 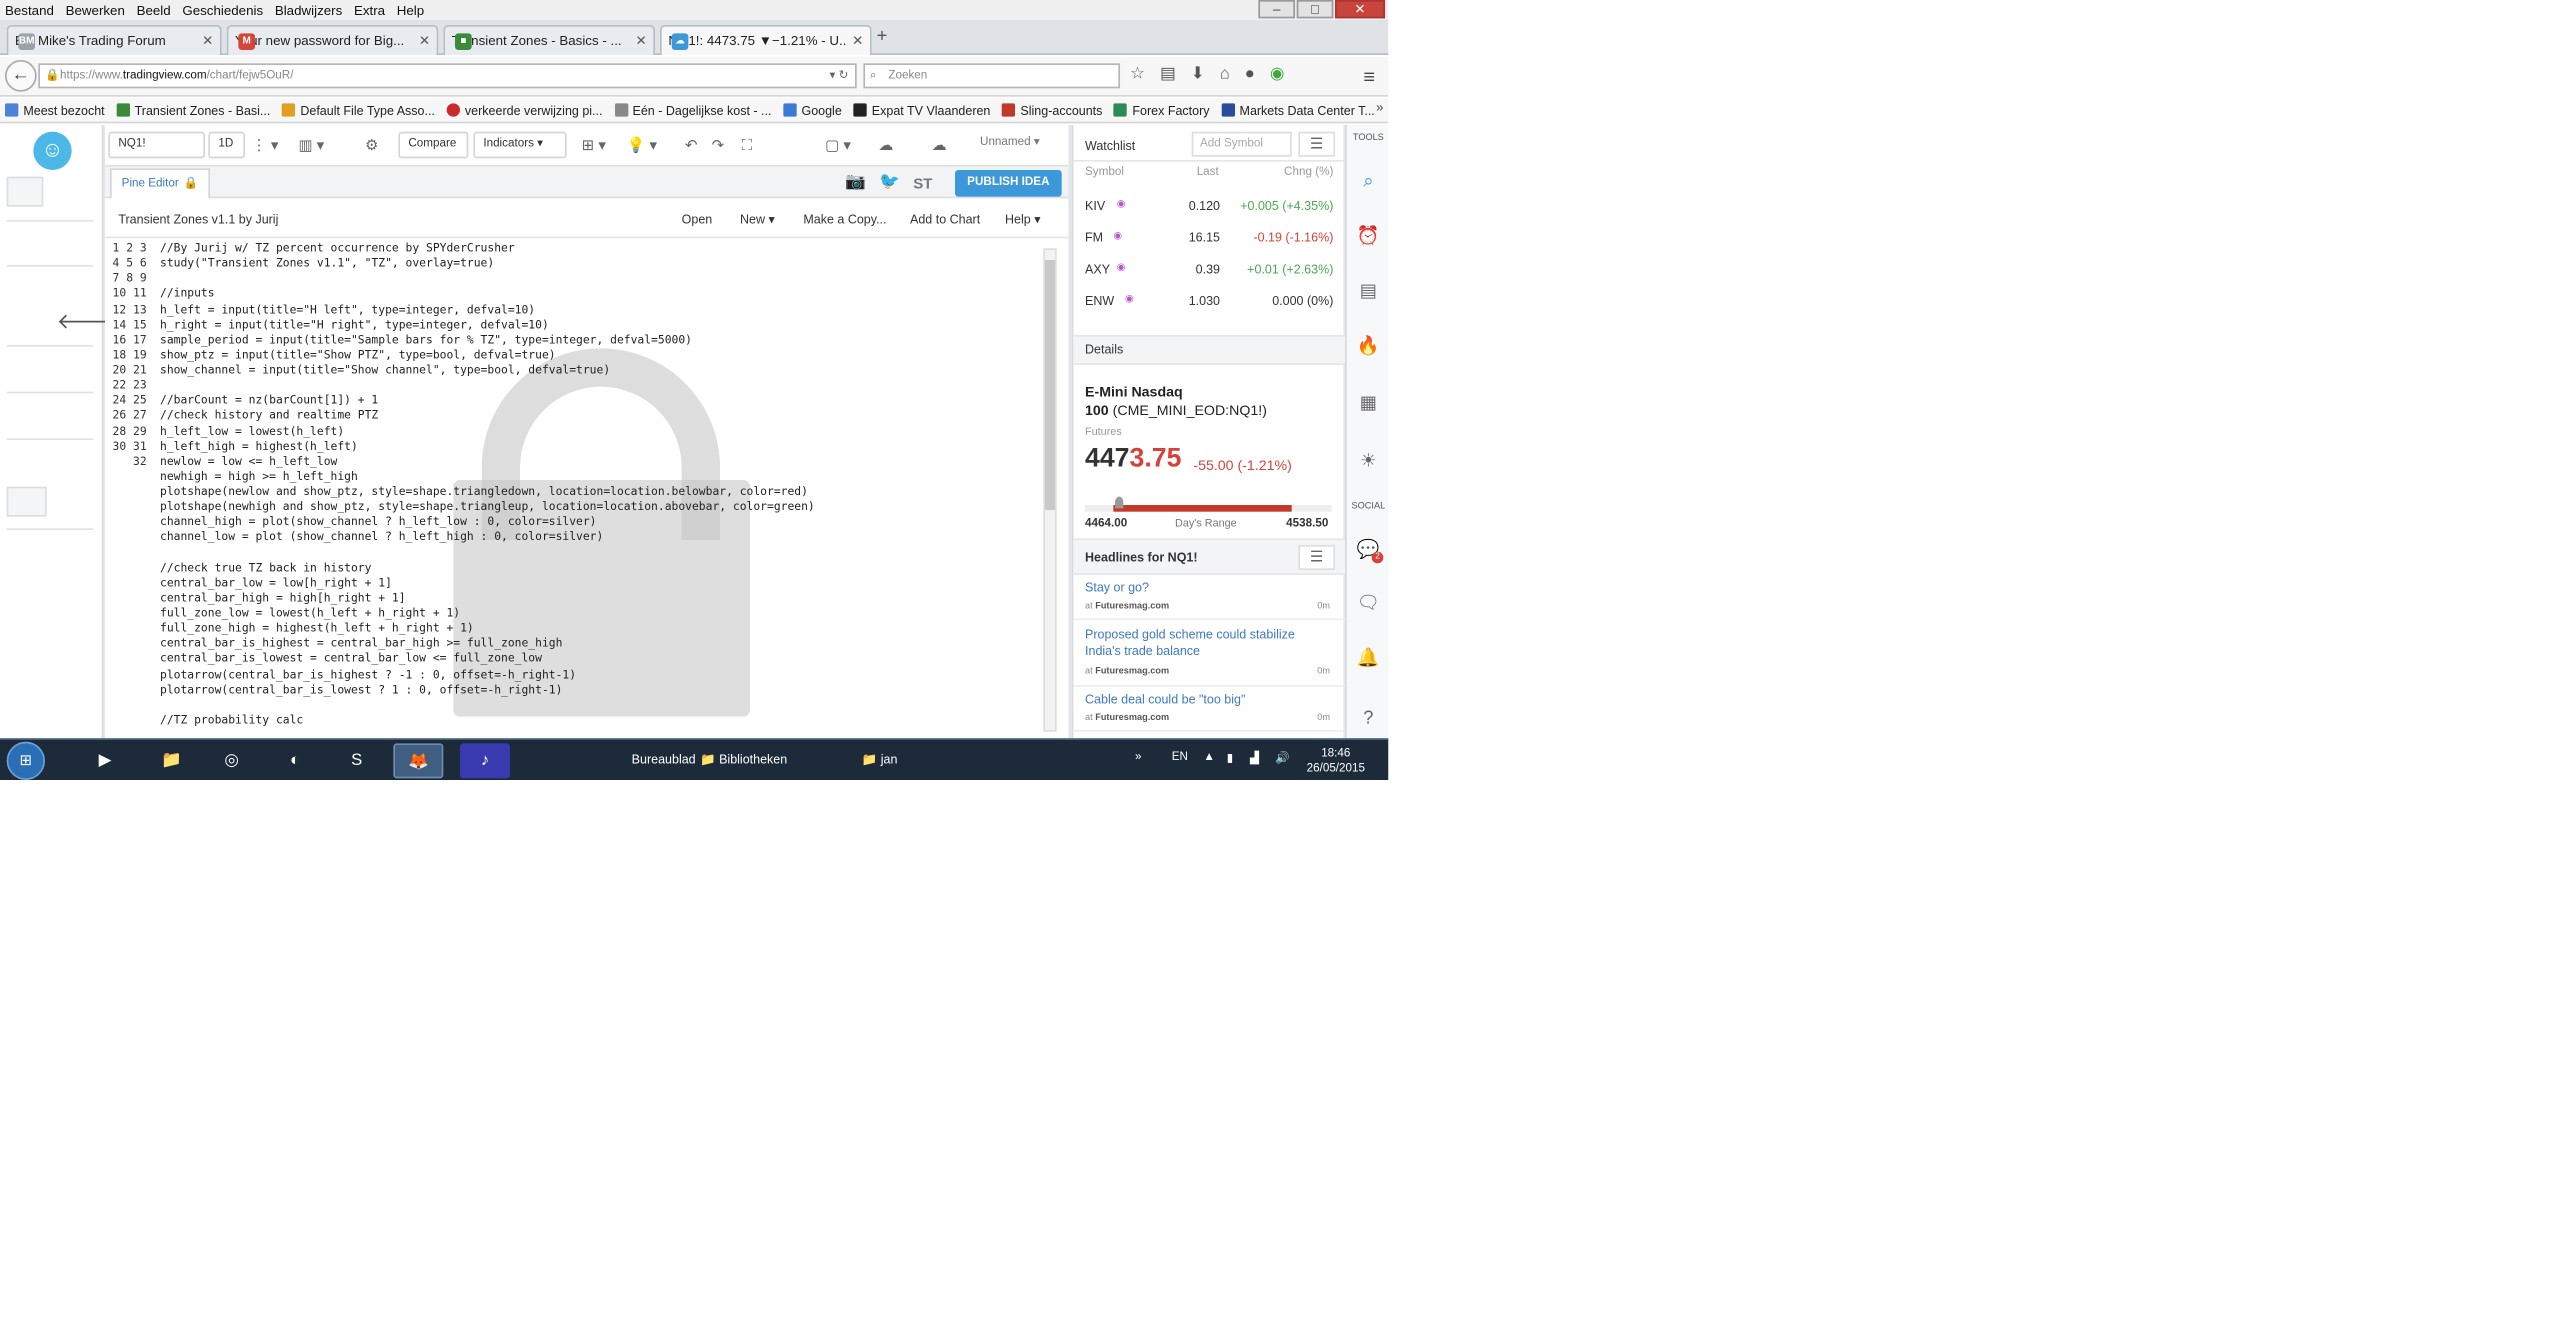 What do you see at coordinates (357, 760) in the screenshot?
I see `skype-icon: S` at bounding box center [357, 760].